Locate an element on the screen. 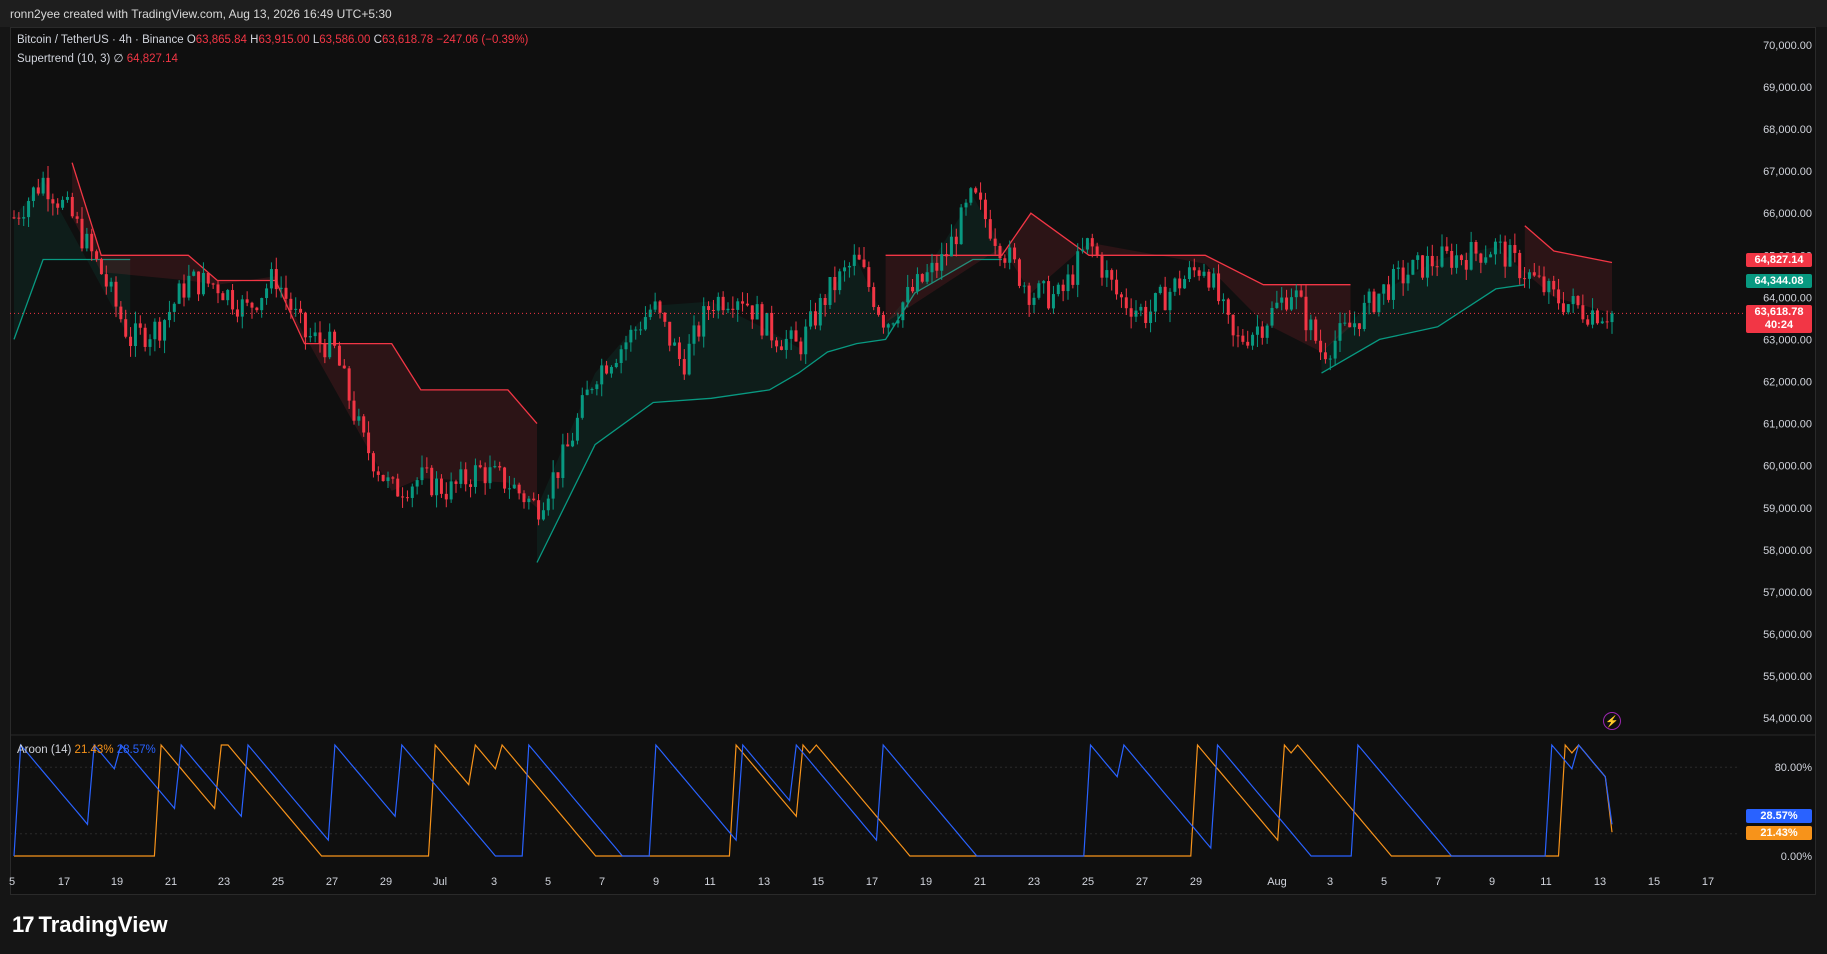  indicator-legend: Supertrend (10, 3) ∅ 64,827.14 is located at coordinates (97, 58).